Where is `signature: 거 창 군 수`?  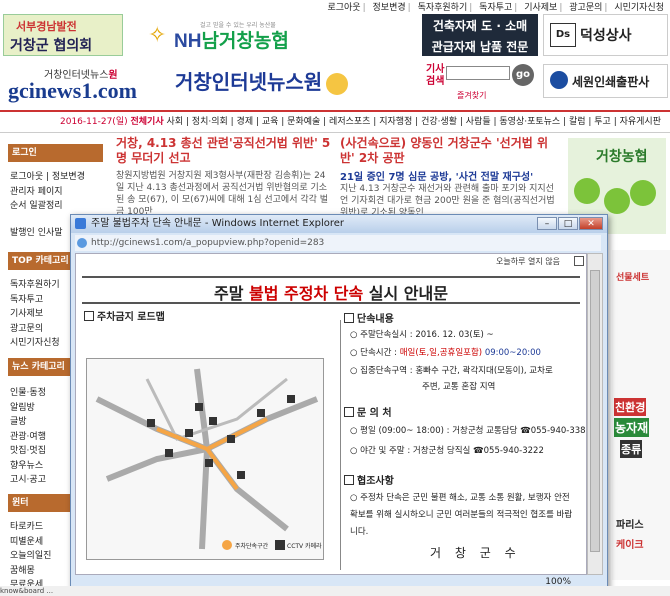 signature: 거 창 군 수 is located at coordinates (475, 553).